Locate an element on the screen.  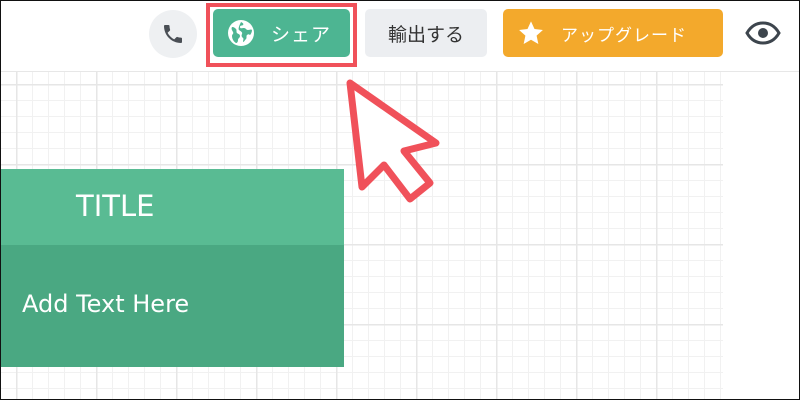
preview-button is located at coordinates (763, 33).